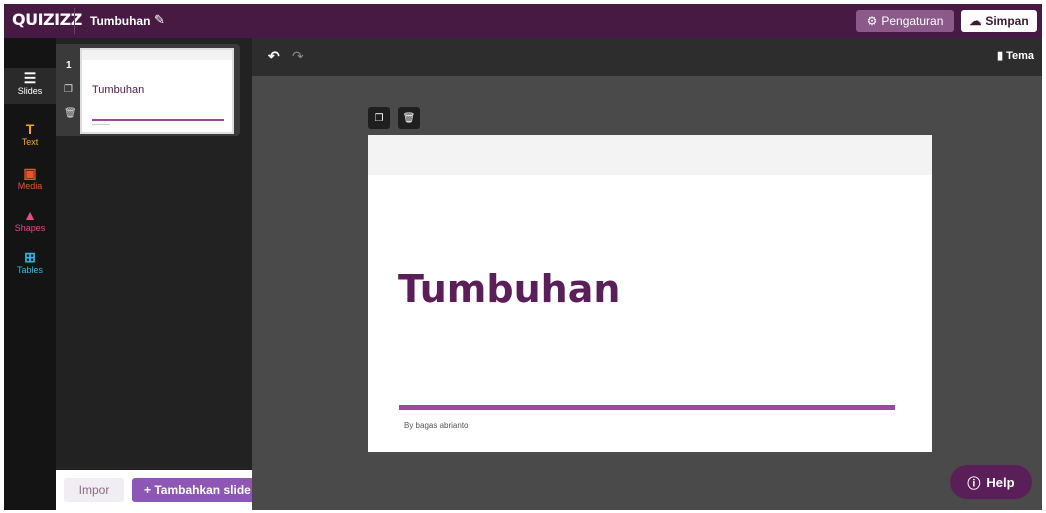 The height and width of the screenshot is (513, 1046). What do you see at coordinates (30, 129) in the screenshot?
I see `text-icon: T` at bounding box center [30, 129].